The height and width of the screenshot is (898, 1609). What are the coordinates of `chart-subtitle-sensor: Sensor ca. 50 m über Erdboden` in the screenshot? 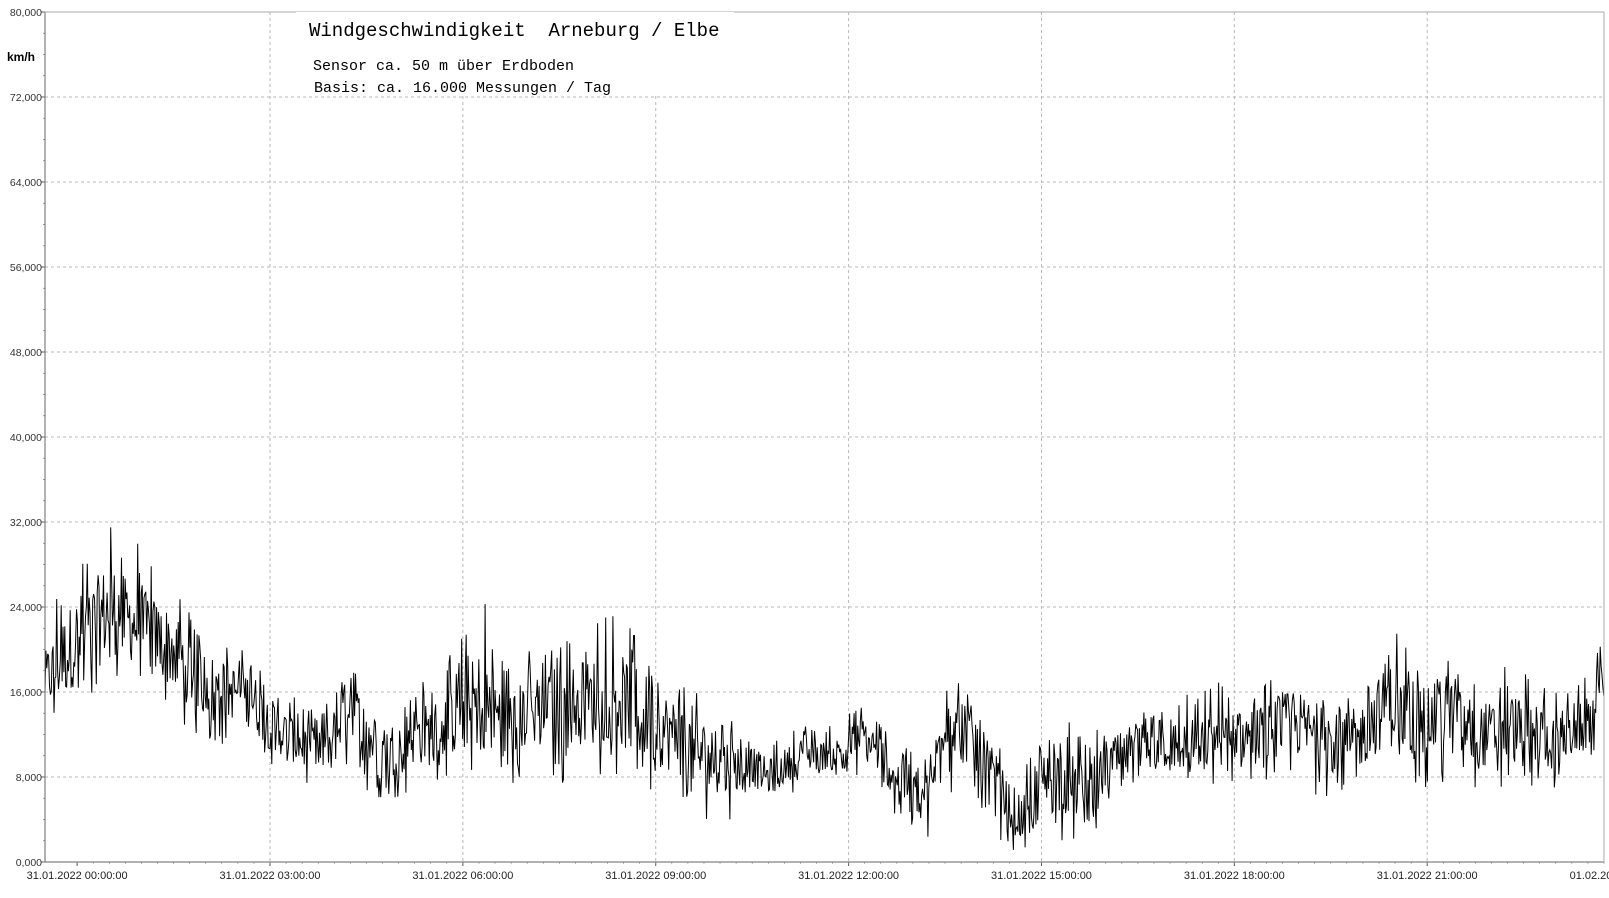 It's located at (443, 66).